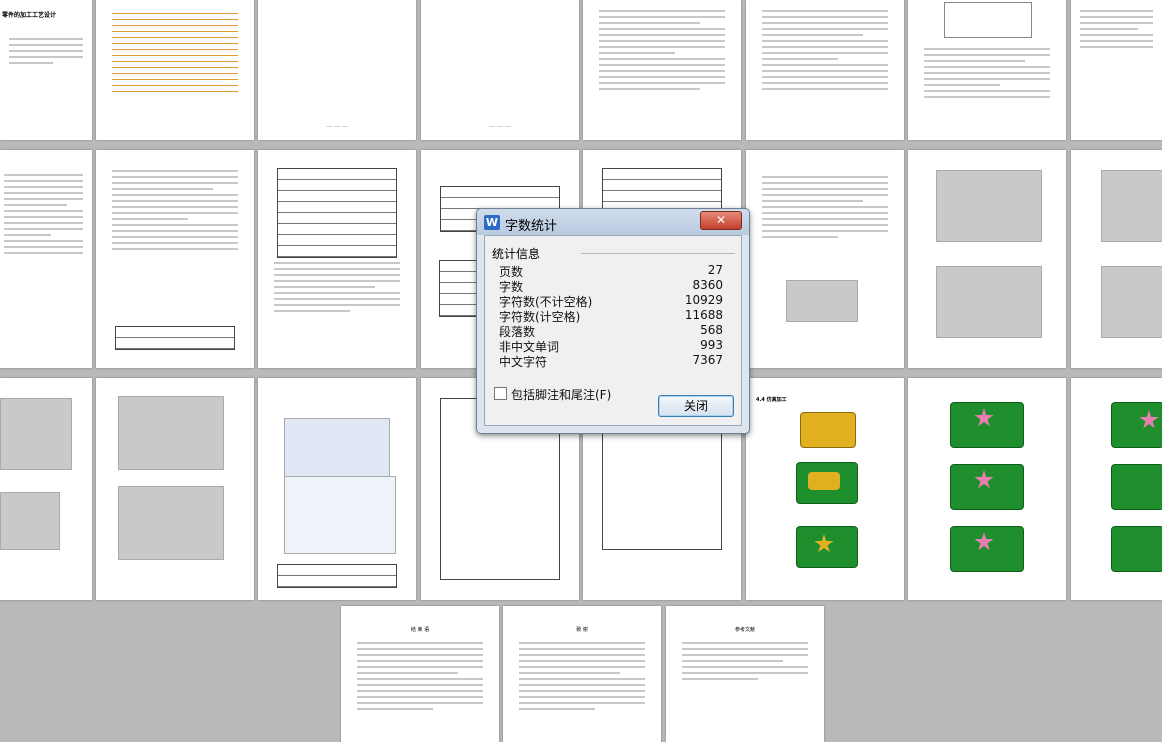  What do you see at coordinates (582, 630) in the screenshot?
I see `page-heading: 致 谢` at bounding box center [582, 630].